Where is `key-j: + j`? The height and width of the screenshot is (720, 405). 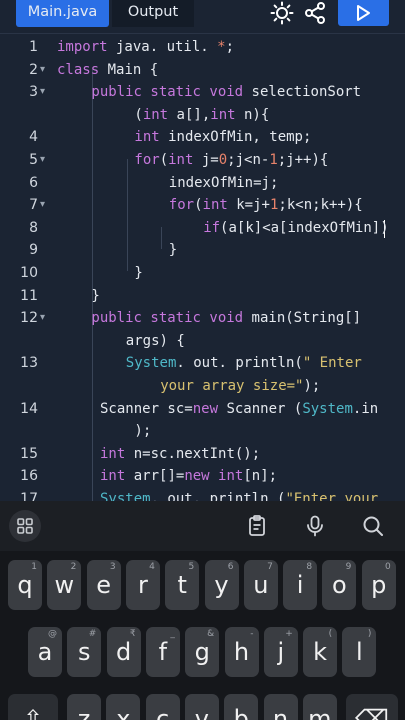
key-j: + j is located at coordinates (280, 652).